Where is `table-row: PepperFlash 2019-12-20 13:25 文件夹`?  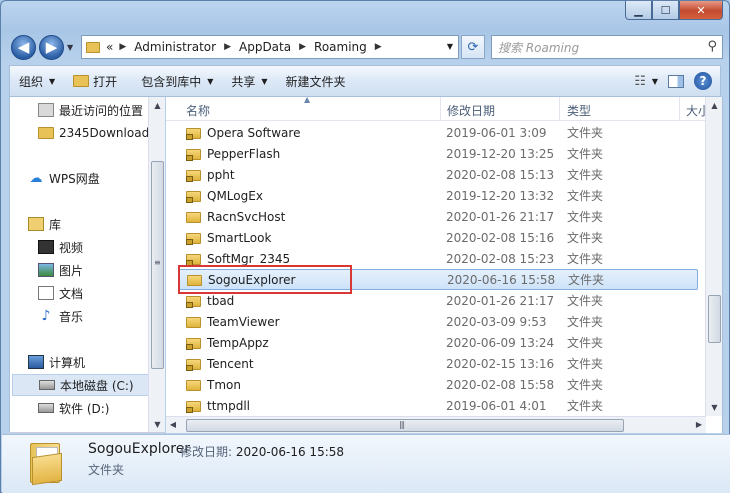 table-row: PepperFlash 2019-12-20 13:25 文件夹 is located at coordinates (438, 153).